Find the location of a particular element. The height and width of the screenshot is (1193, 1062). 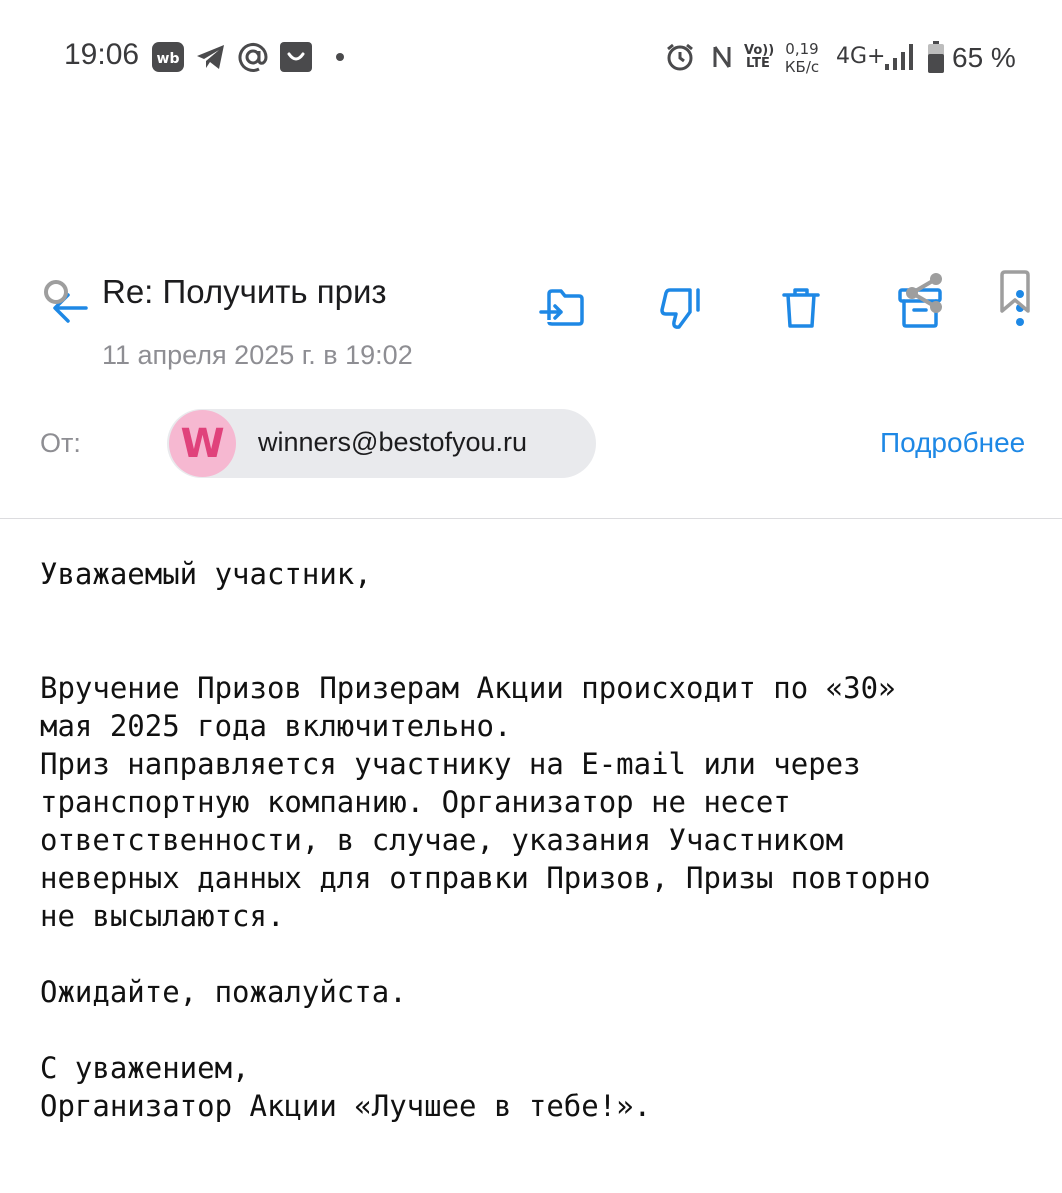

share-icon is located at coordinates (924, 293).